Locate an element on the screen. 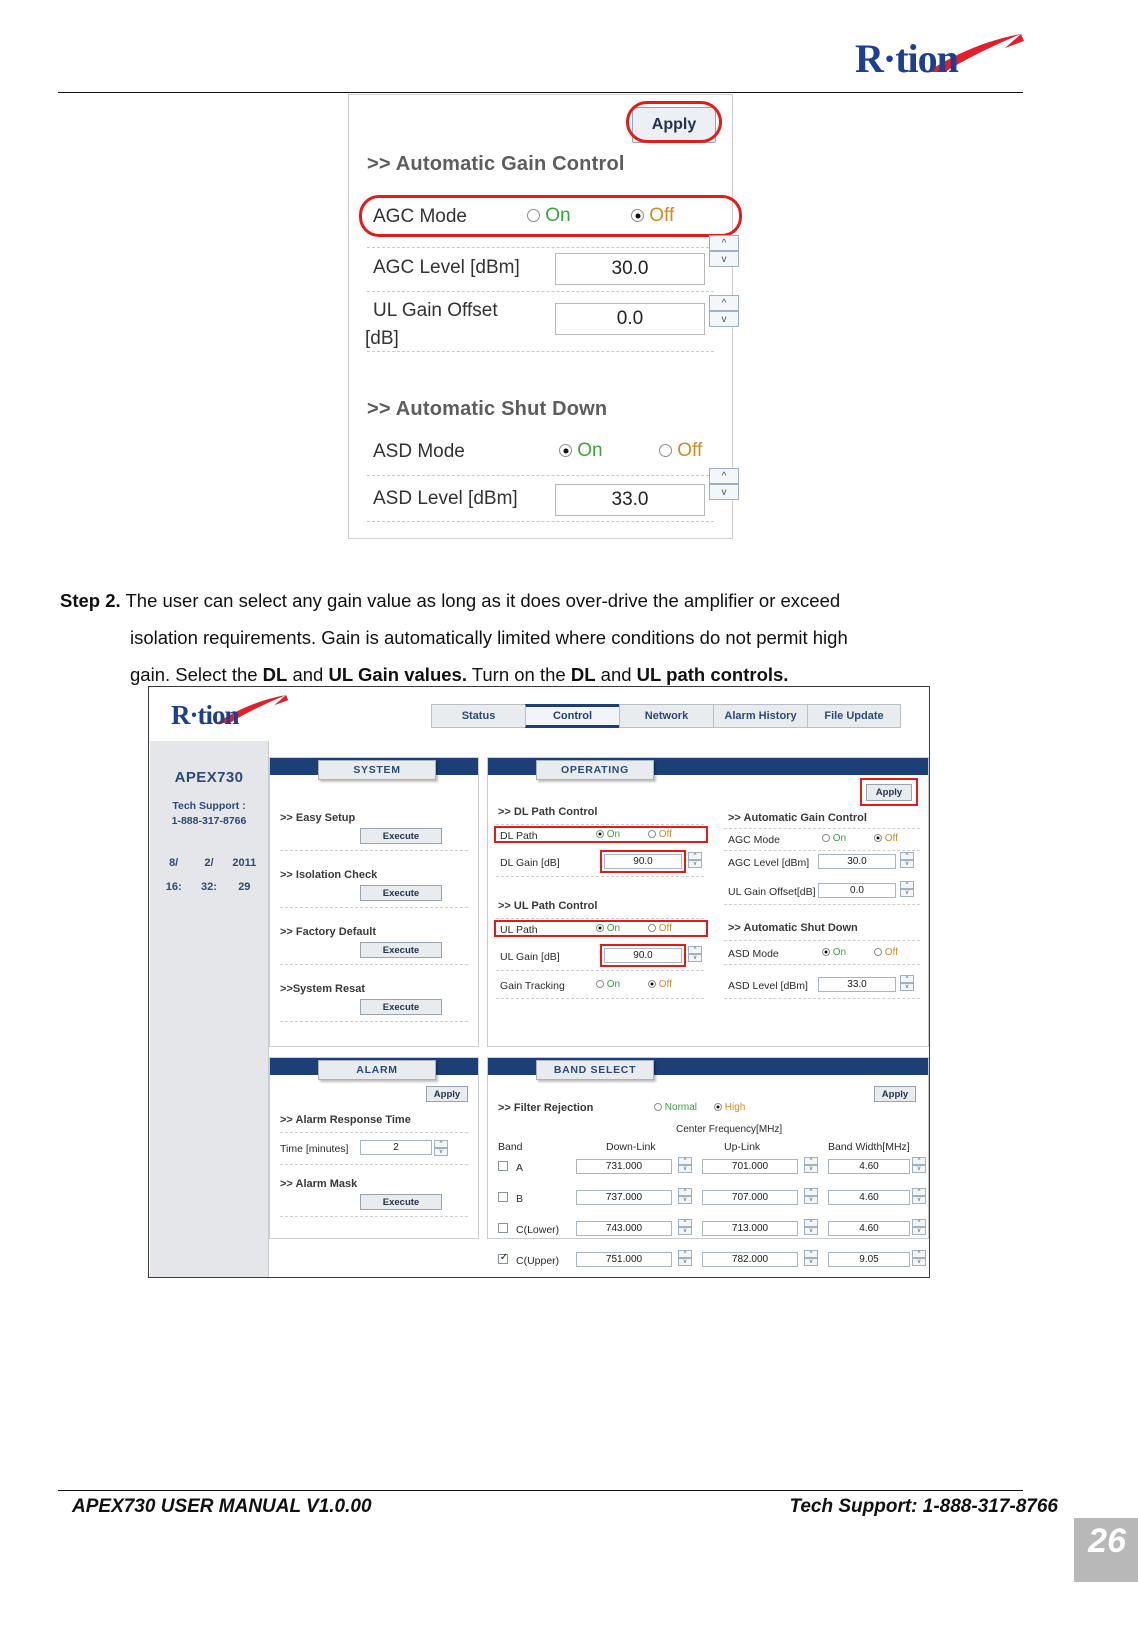  webui-asd-level-spinner: ^ v is located at coordinates (907, 983).